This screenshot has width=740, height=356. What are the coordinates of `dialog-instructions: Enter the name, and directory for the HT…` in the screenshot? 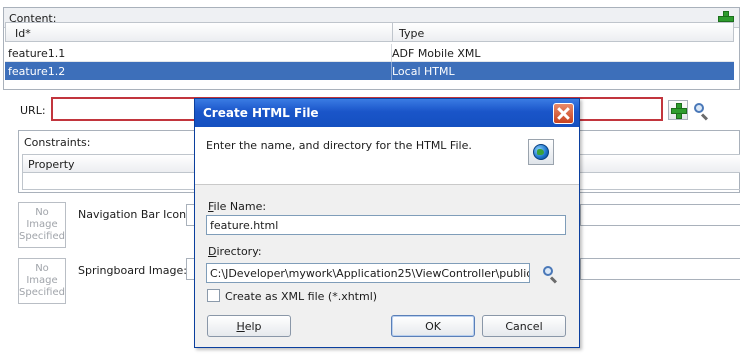 It's located at (339, 145).